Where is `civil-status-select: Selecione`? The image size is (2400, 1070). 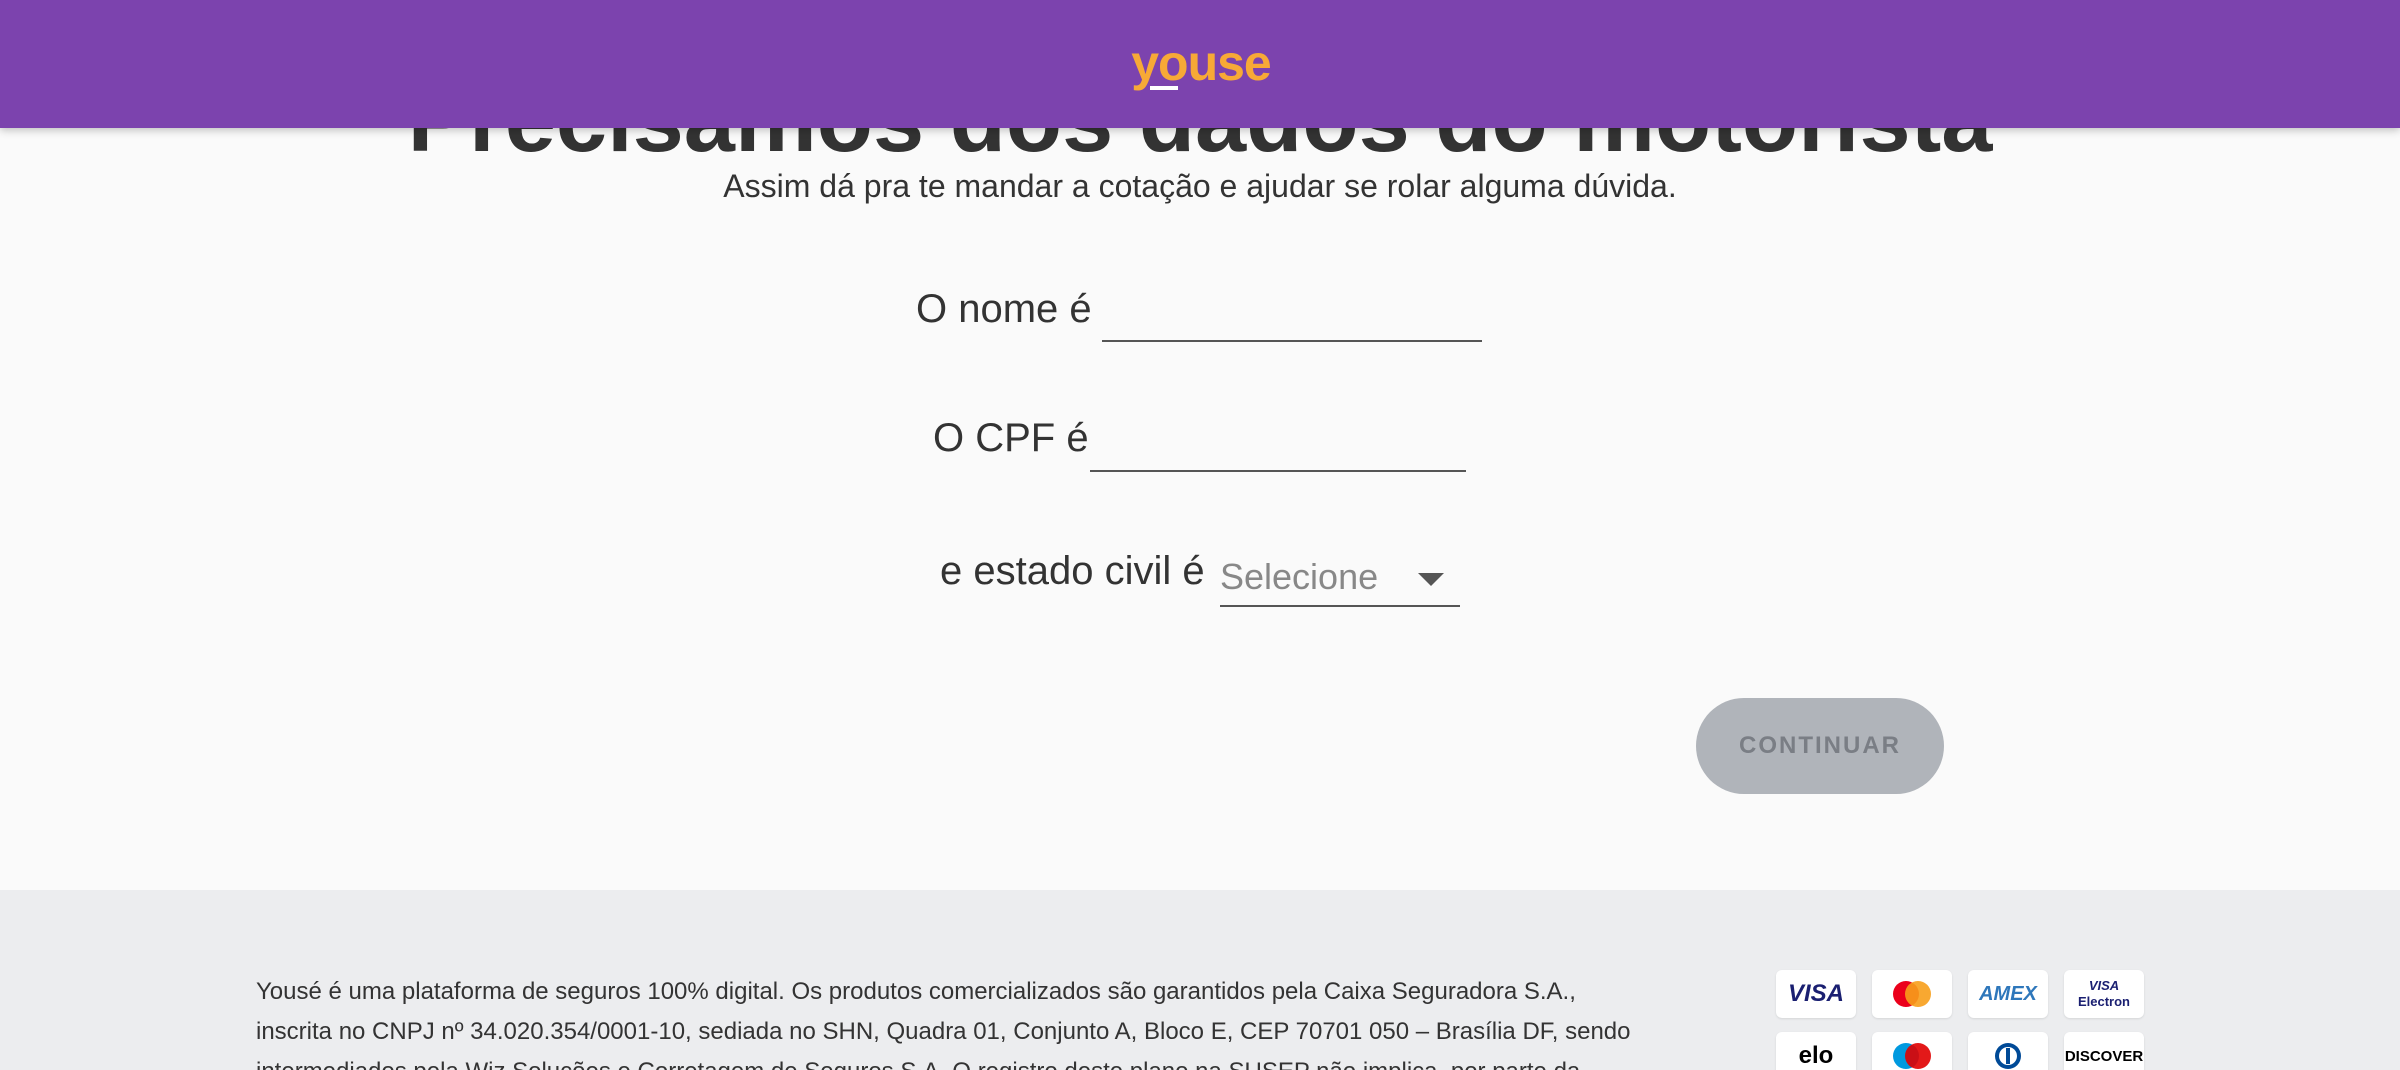 civil-status-select: Selecione is located at coordinates (1340, 577).